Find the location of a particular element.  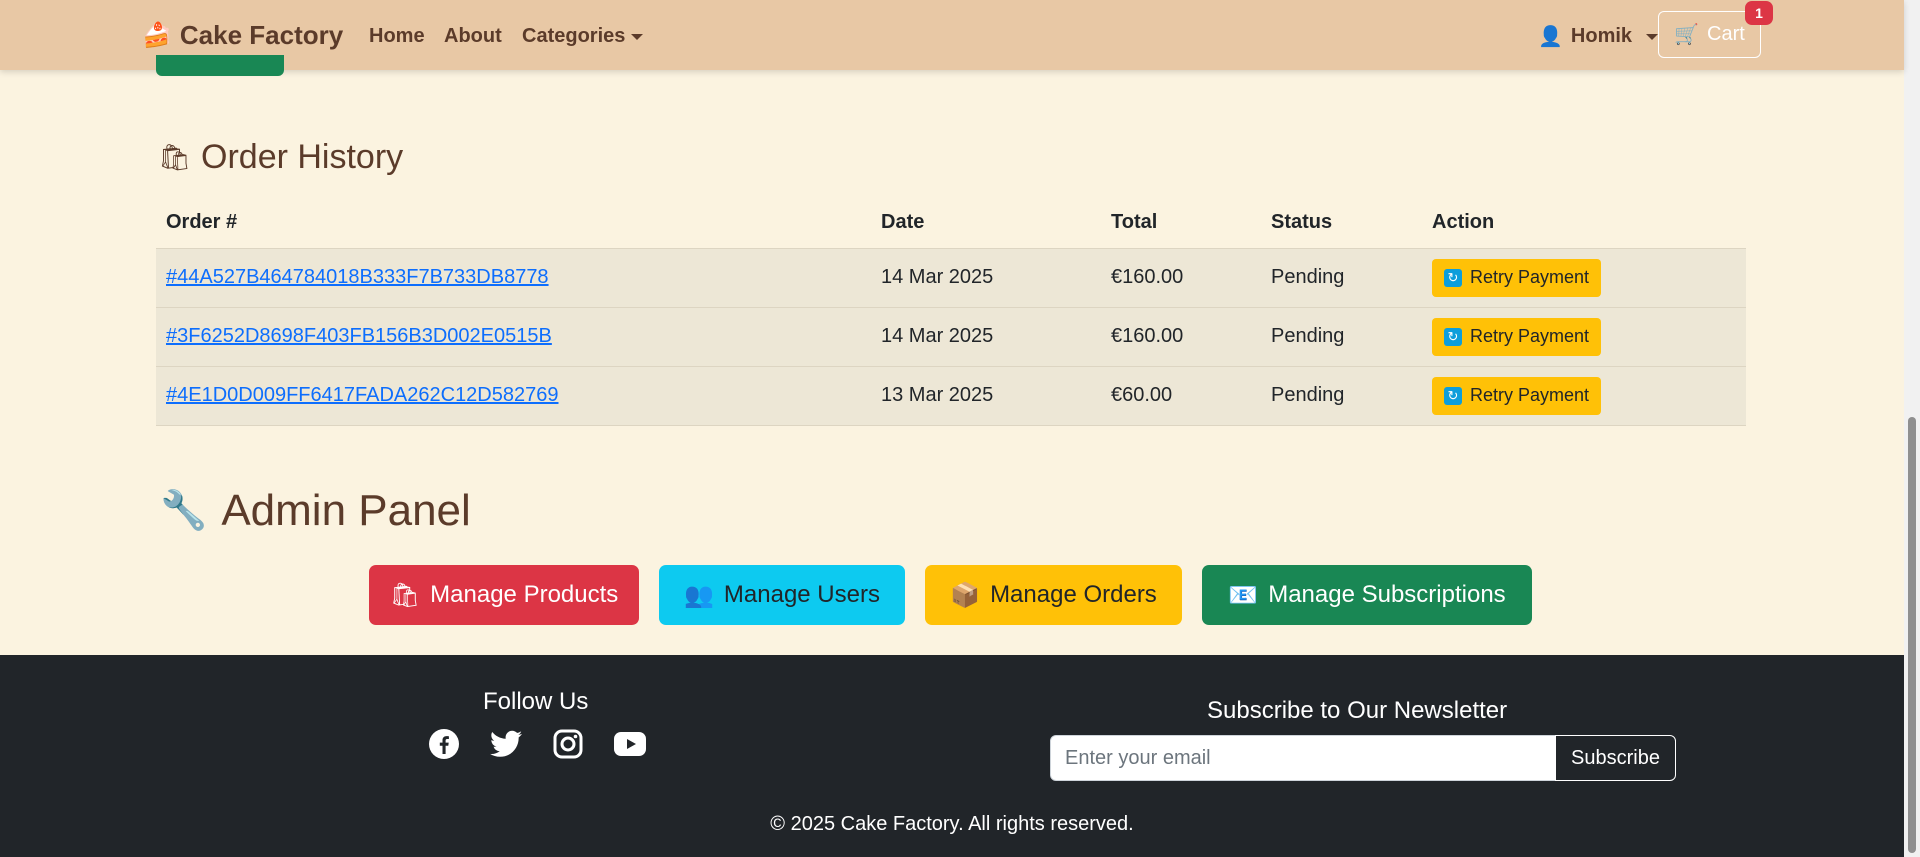

nav-about: About is located at coordinates (473, 36).